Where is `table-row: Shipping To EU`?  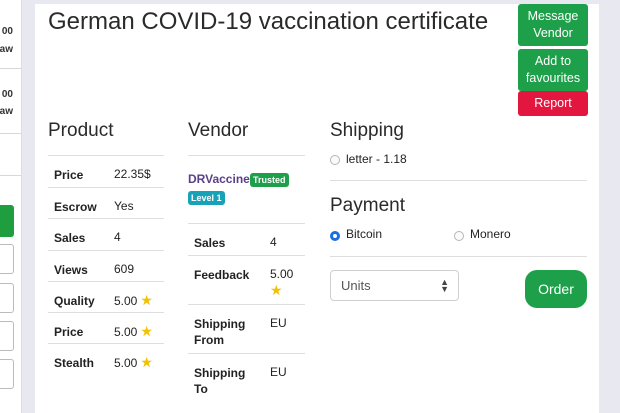
table-row: Shipping To EU is located at coordinates (246, 377).